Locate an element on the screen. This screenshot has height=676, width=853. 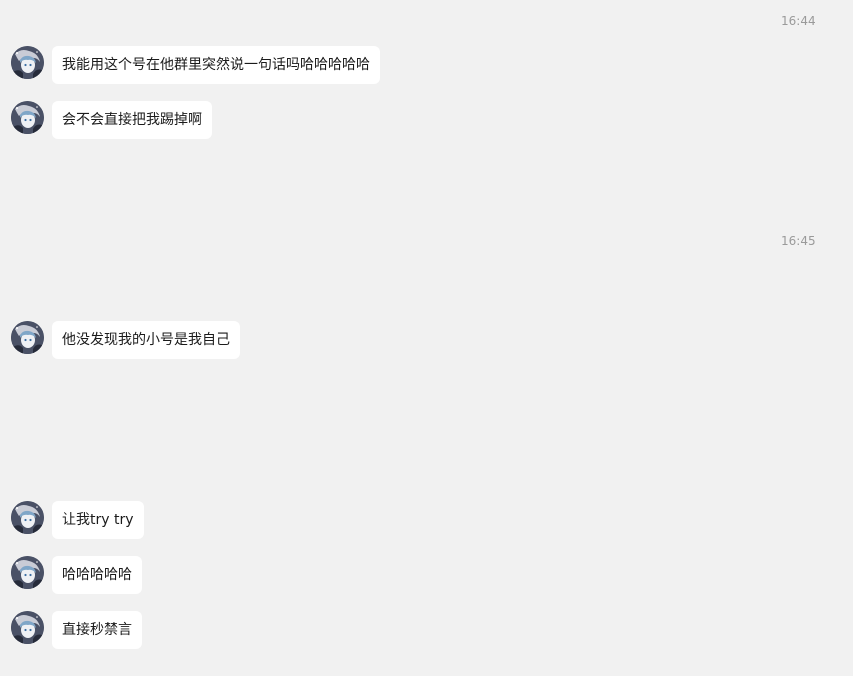
message-bubble: 直接秒禁言 is located at coordinates (97, 630).